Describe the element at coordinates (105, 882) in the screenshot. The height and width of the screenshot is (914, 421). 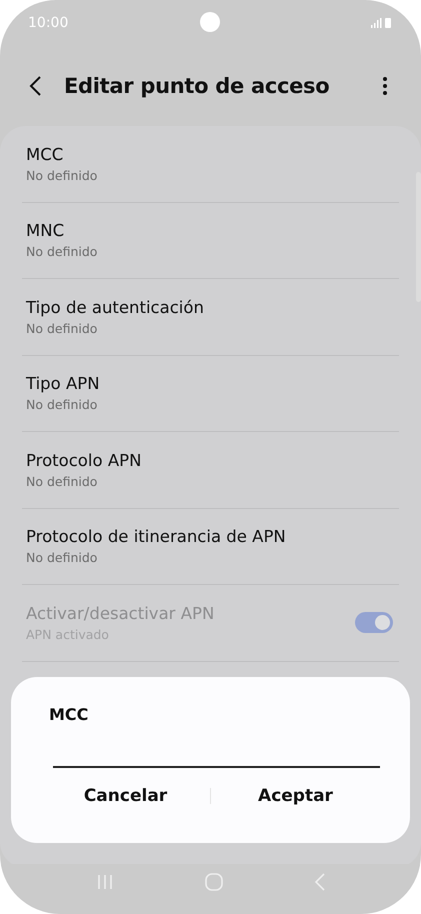
I see `recent-apps-icon` at that location.